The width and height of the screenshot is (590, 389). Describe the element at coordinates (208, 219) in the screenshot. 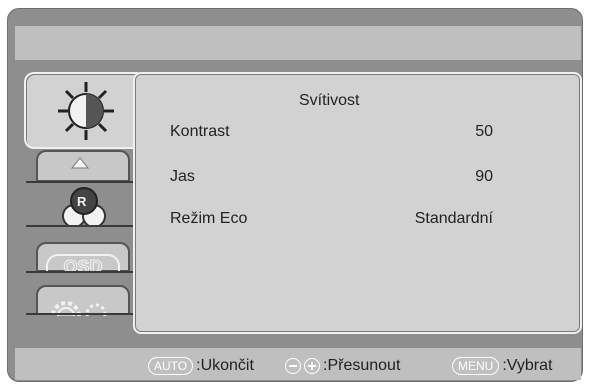

I see `menu-item-eco-mode: Režim Eco` at that location.